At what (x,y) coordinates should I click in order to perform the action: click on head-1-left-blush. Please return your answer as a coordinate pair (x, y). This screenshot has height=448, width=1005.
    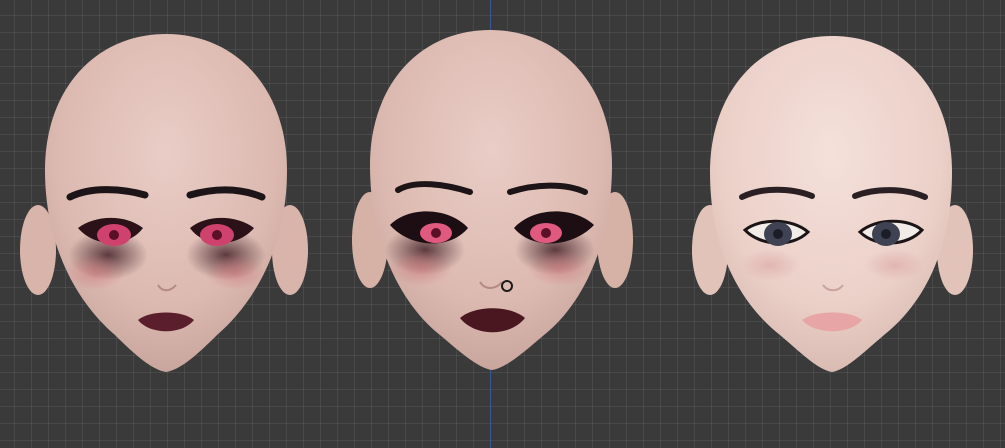
    Looking at the image, I should click on (95, 272).